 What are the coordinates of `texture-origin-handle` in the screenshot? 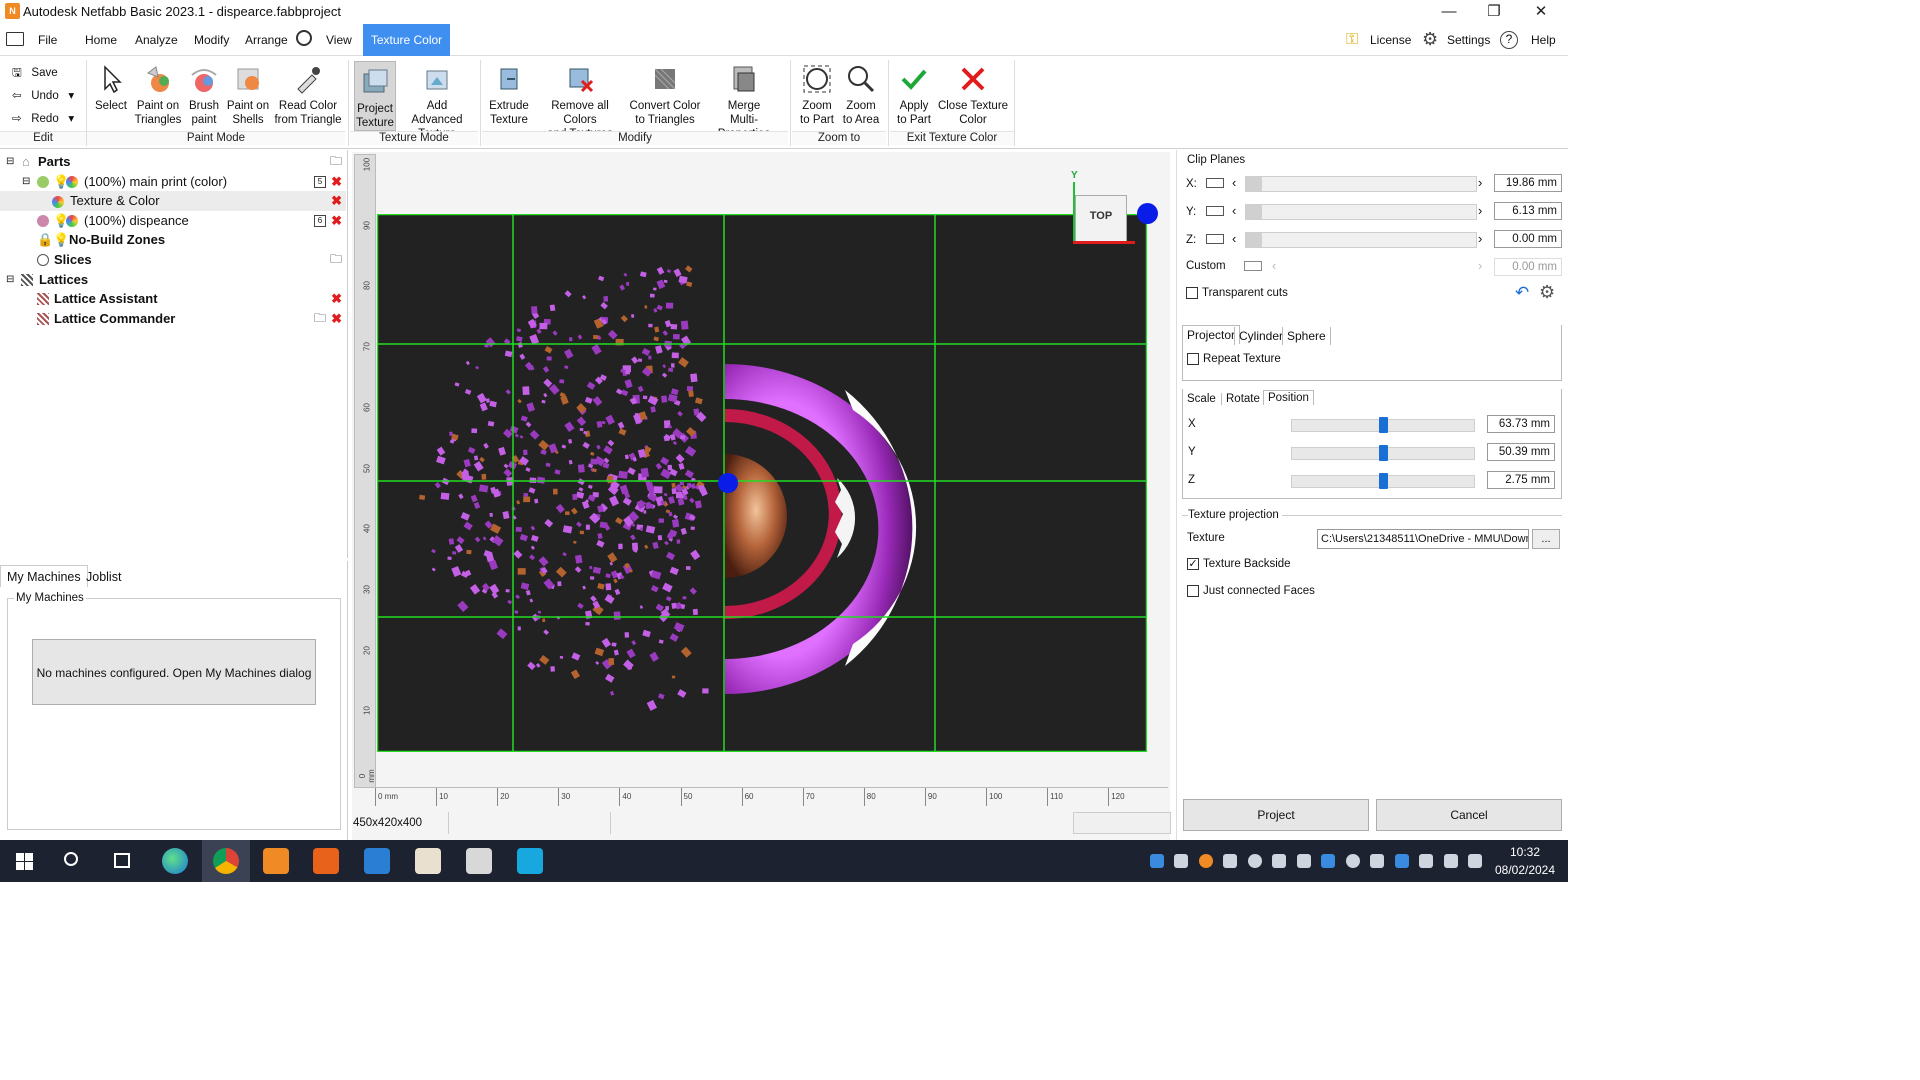 It's located at (728, 483).